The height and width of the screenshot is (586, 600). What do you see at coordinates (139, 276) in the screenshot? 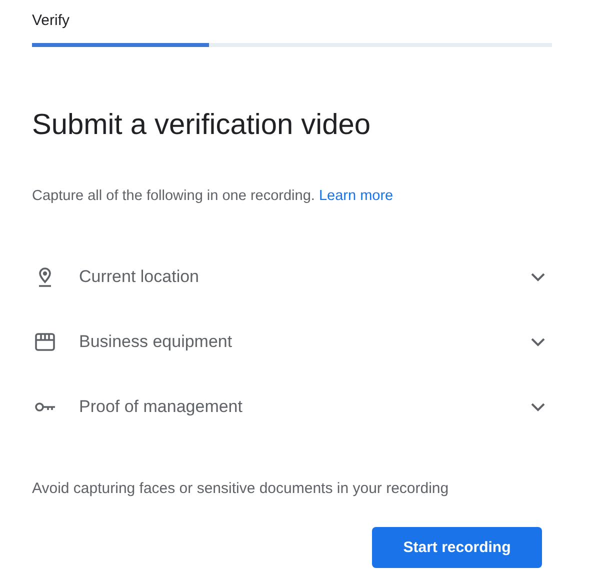
I see `item-label: Current location` at bounding box center [139, 276].